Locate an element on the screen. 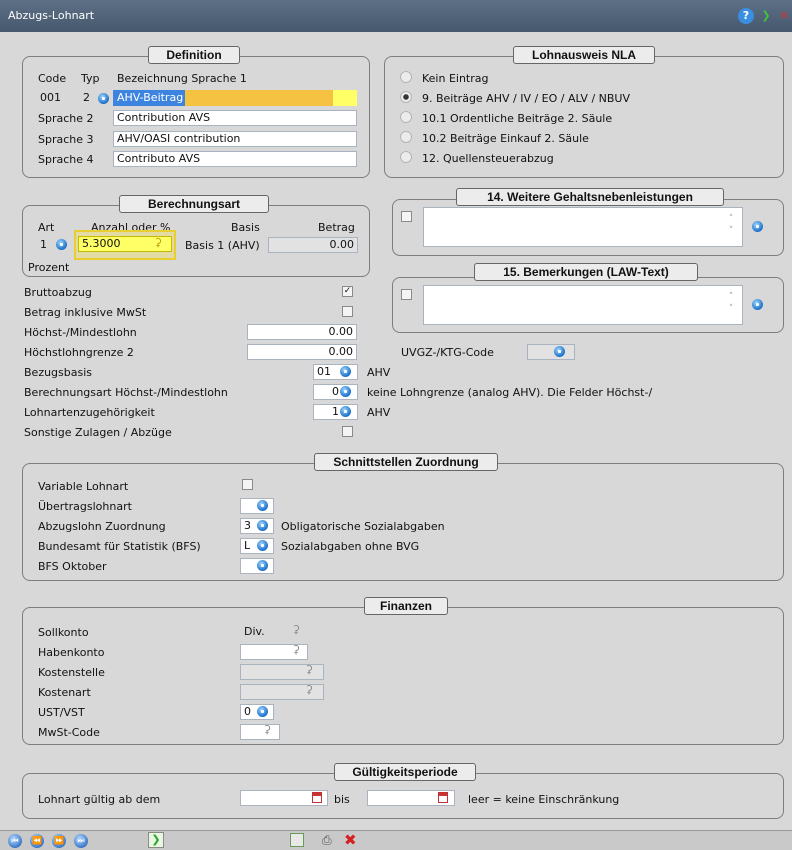 The height and width of the screenshot is (850, 792). abzugslohn-dropdown-icon is located at coordinates (262, 525).